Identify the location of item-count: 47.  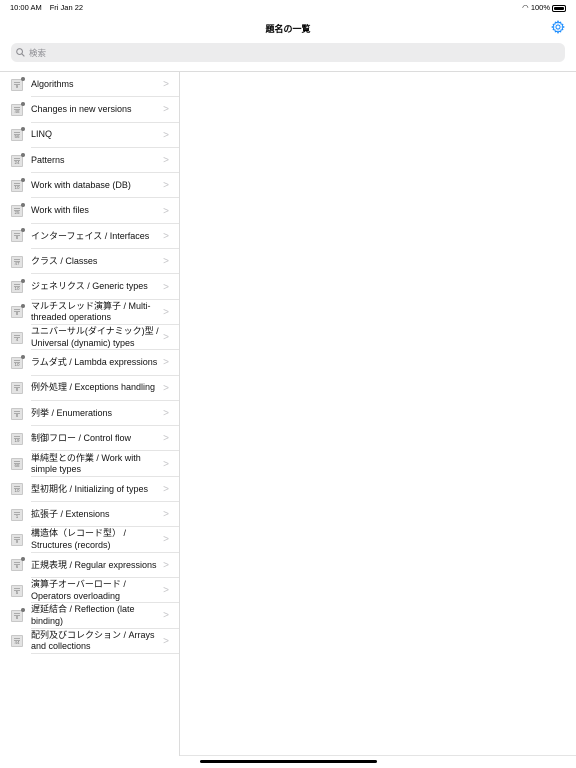
(17, 263).